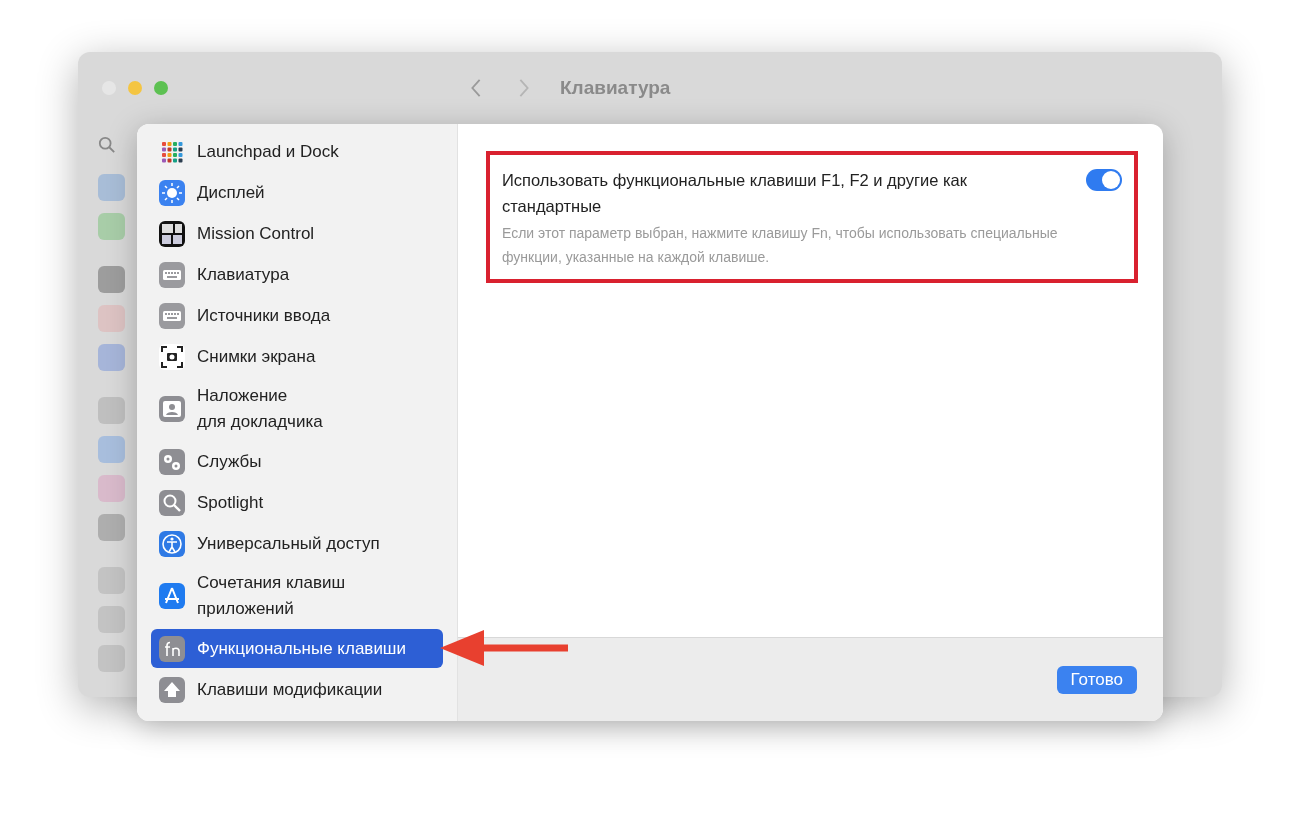  I want to click on sidebar-item: Функциональные клавиши, so click(297, 648).